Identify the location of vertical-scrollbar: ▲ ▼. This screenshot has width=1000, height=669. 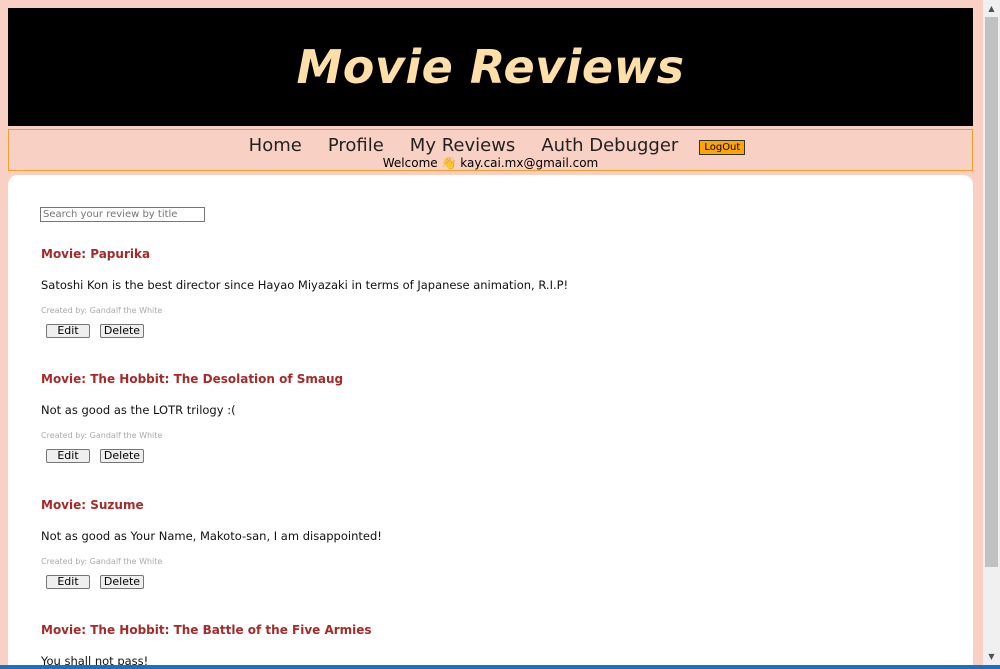
(991, 334).